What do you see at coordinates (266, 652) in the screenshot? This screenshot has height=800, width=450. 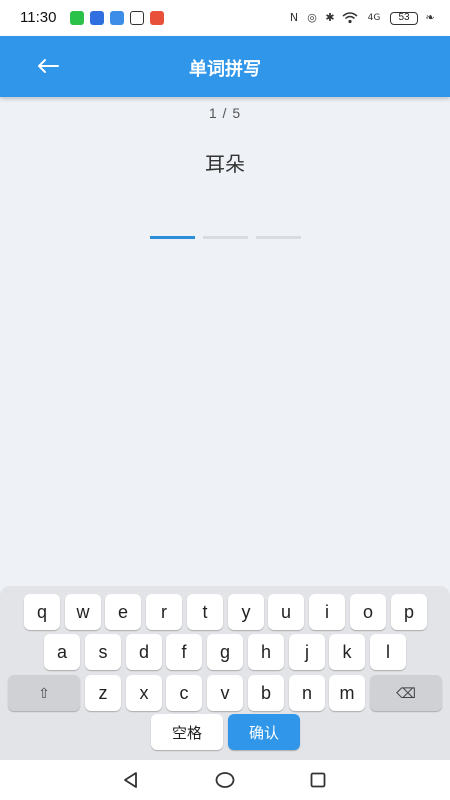 I see `key-h: h` at bounding box center [266, 652].